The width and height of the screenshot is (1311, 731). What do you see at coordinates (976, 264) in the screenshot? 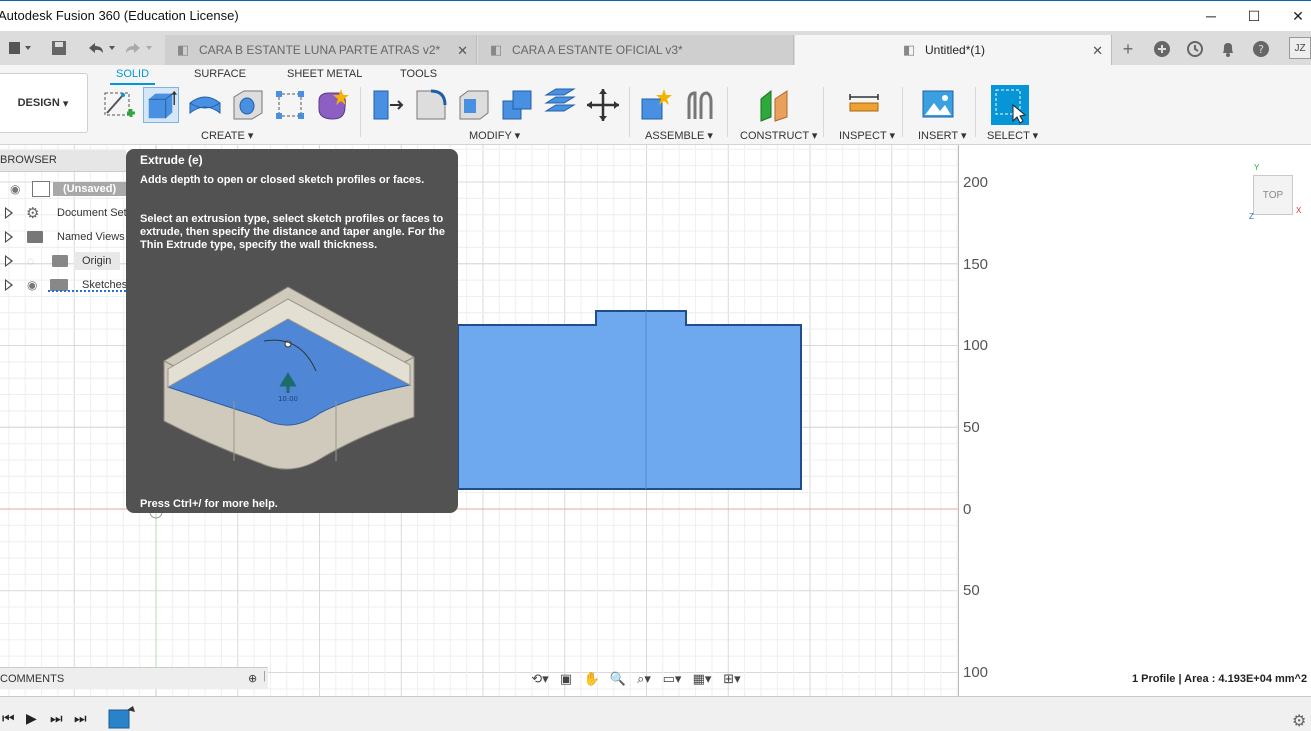
I see `ruler-tick: 150` at bounding box center [976, 264].